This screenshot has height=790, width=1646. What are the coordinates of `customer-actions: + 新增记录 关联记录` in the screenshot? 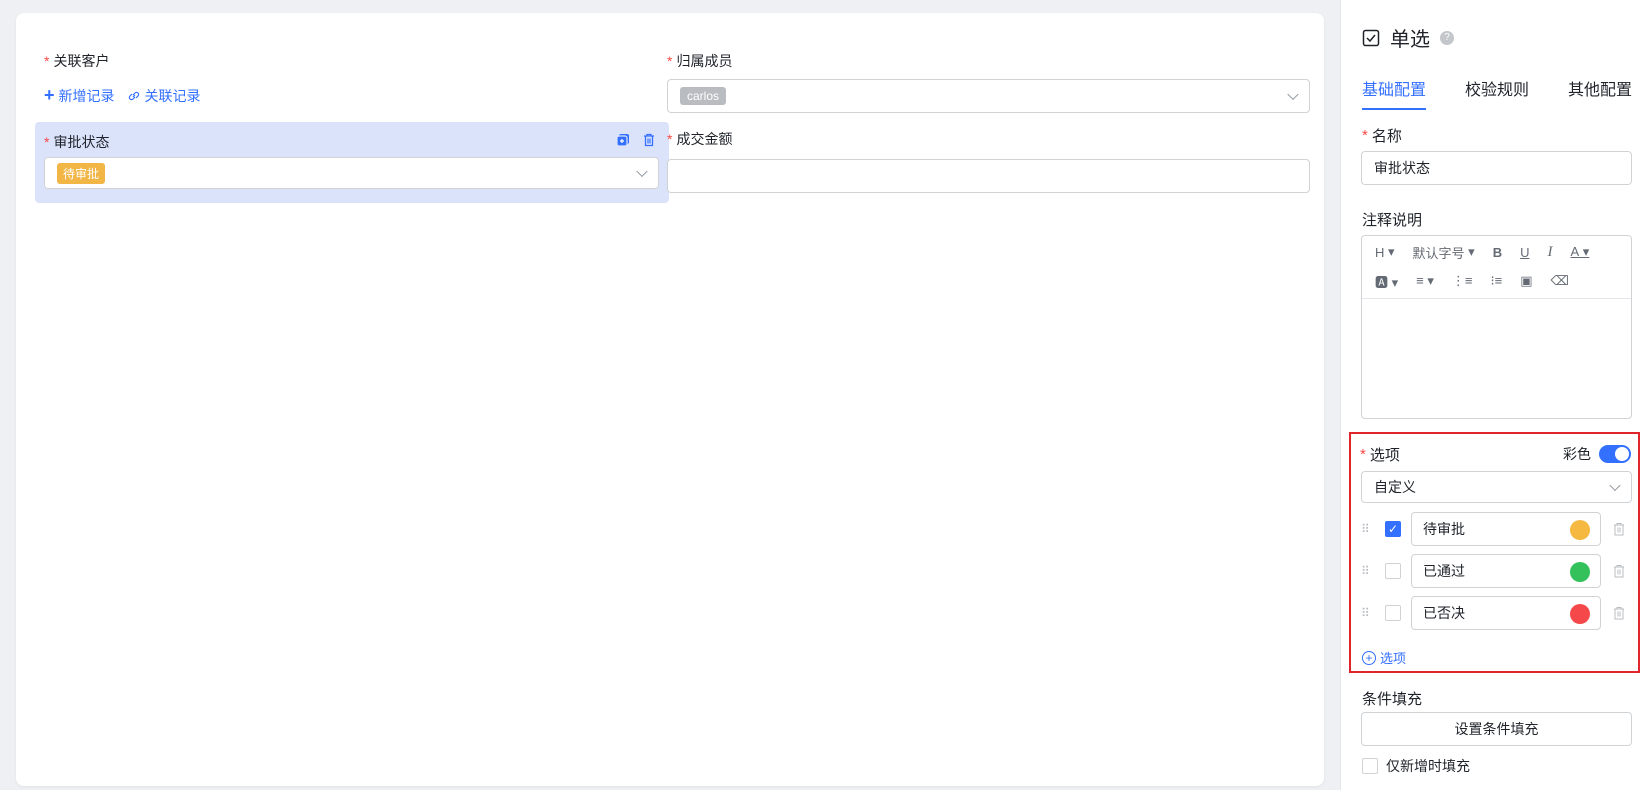 It's located at (122, 95).